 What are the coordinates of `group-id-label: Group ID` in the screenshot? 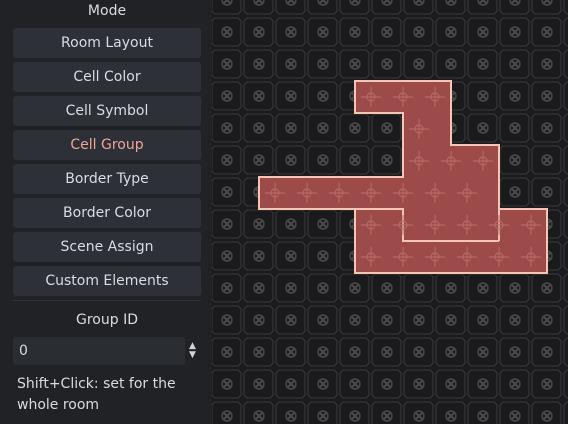 It's located at (107, 320).